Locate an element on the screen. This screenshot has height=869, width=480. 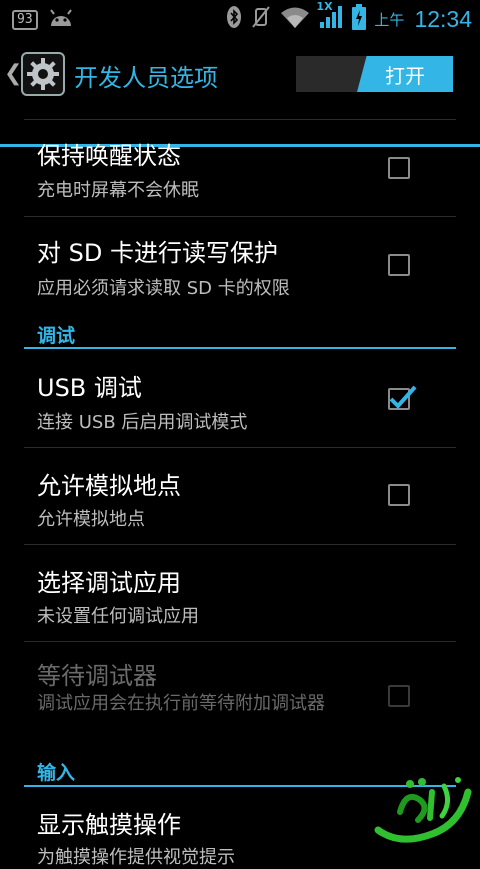
pref-title: USB 调试 is located at coordinates (89, 388).